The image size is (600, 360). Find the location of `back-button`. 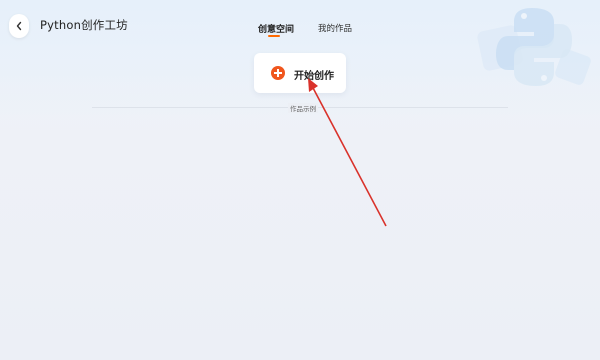

back-button is located at coordinates (19, 26).